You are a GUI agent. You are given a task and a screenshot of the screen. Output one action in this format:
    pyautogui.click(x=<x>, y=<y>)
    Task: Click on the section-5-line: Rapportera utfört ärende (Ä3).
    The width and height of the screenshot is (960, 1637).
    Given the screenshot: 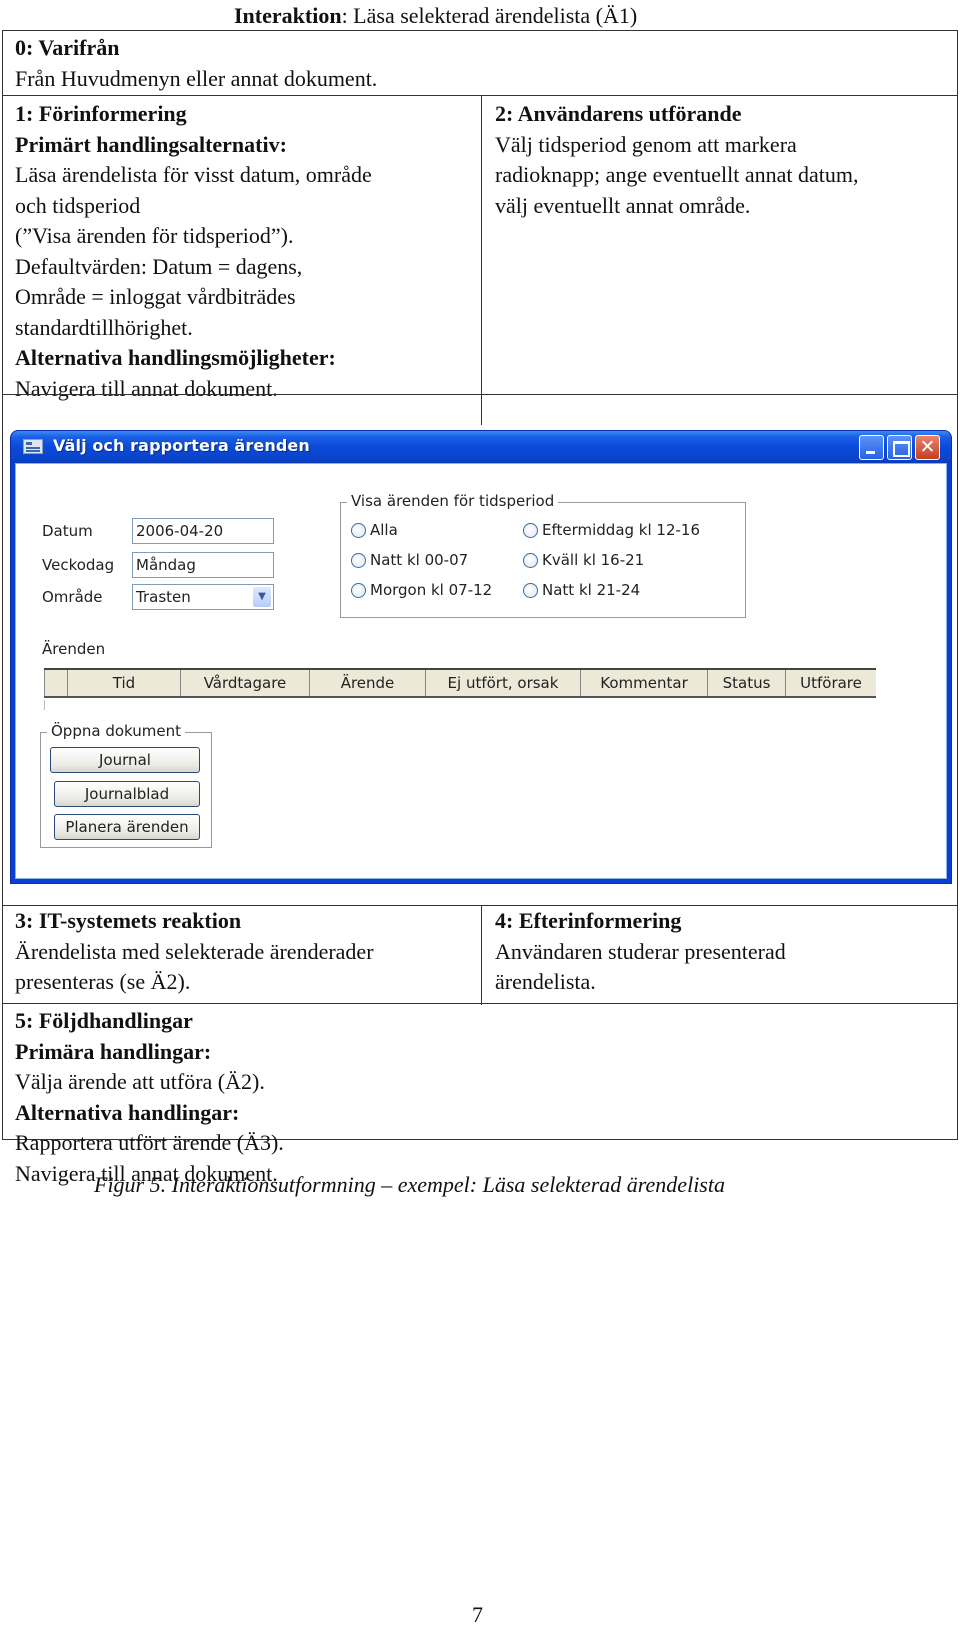 What is the action you would take?
    pyautogui.click(x=149, y=1142)
    